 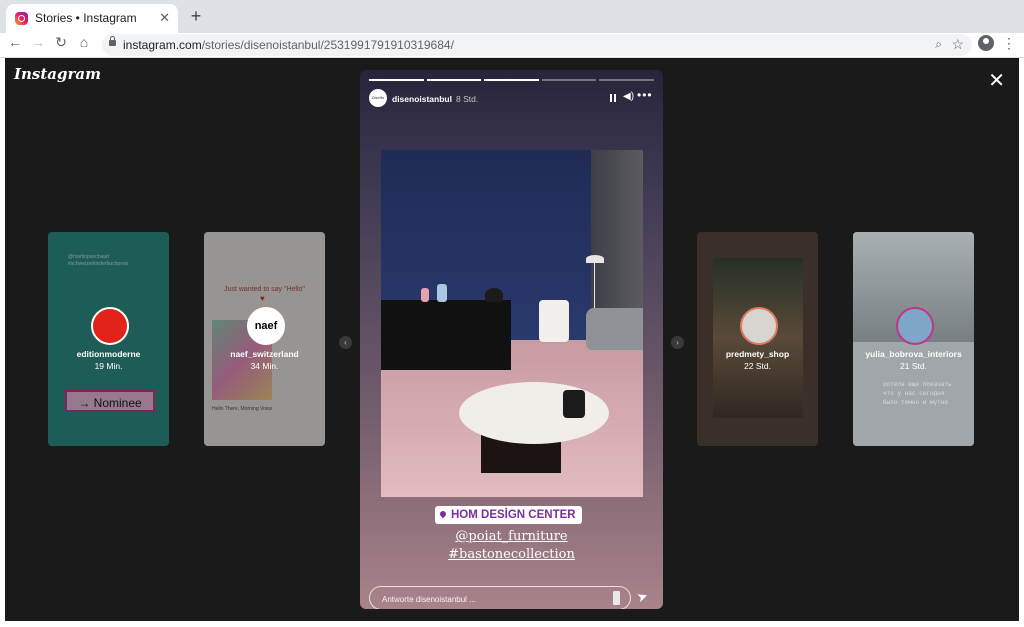 I want to click on send-icon: ➤, so click(x=643, y=597).